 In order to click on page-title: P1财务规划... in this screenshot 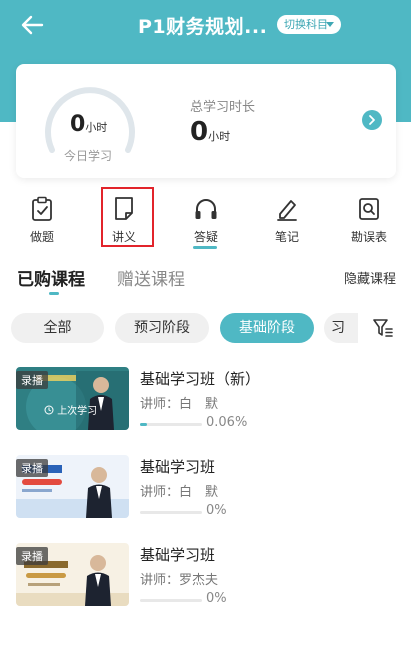, I will do `click(203, 27)`.